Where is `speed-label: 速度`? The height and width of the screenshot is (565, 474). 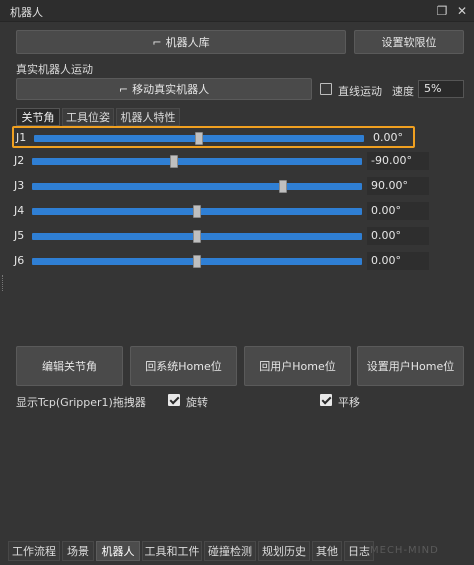 speed-label: 速度 is located at coordinates (403, 91).